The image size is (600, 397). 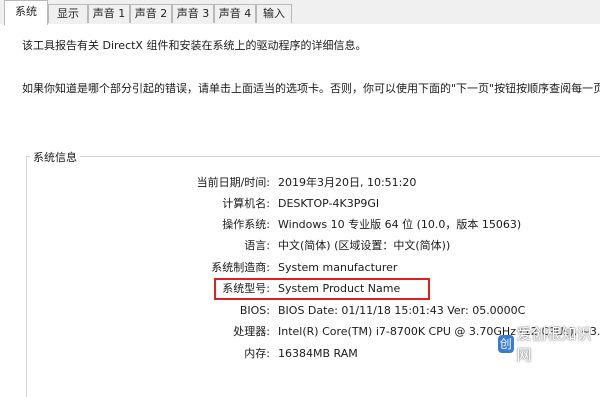 I want to click on tab-sound-1: 声音 1, so click(x=109, y=13).